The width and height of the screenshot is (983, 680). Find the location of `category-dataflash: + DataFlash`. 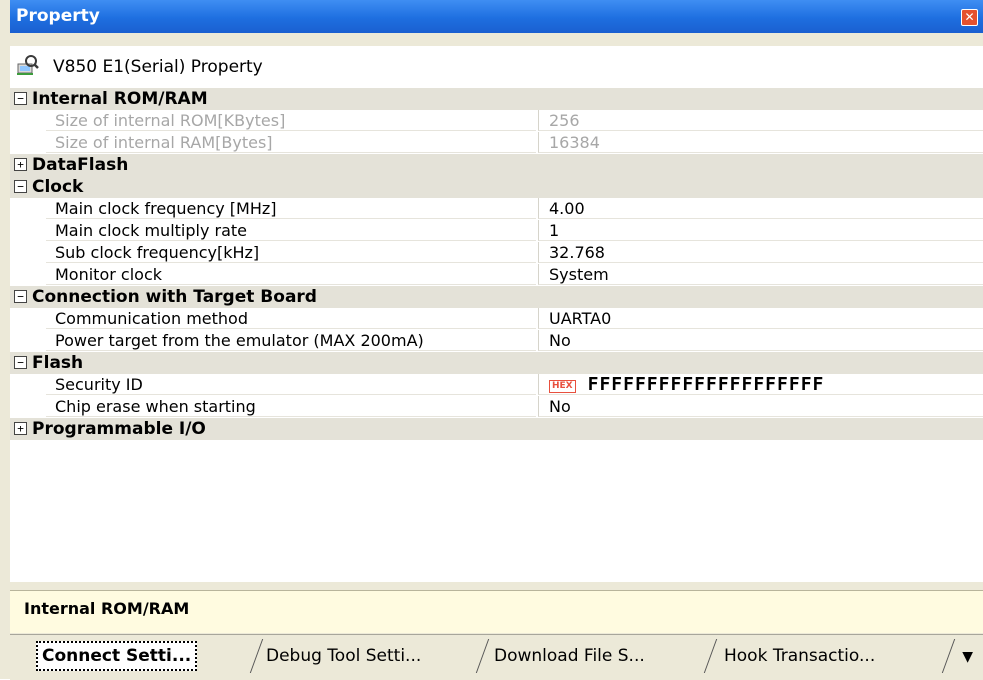

category-dataflash: + DataFlash is located at coordinates (496, 165).